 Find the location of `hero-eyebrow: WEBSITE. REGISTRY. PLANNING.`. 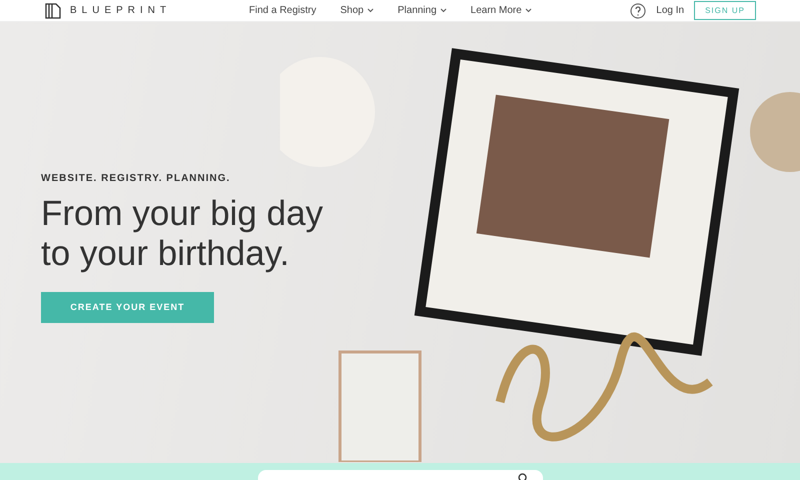

hero-eyebrow: WEBSITE. REGISTRY. PLANNING. is located at coordinates (136, 178).